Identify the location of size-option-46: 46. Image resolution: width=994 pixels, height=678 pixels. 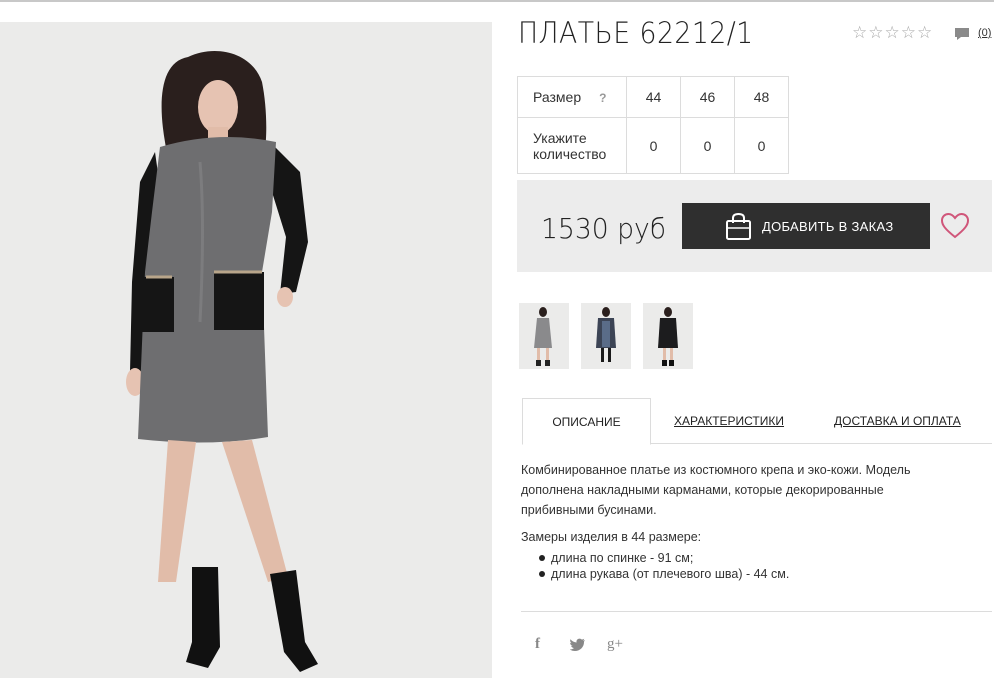
(707, 97).